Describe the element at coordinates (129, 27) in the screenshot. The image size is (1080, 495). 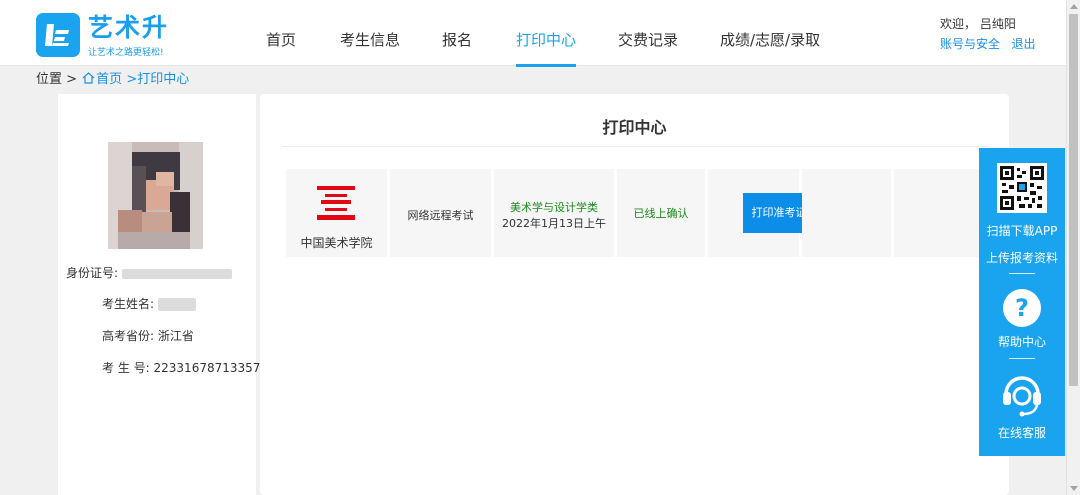
I see `brand-name: 艺术升` at that location.